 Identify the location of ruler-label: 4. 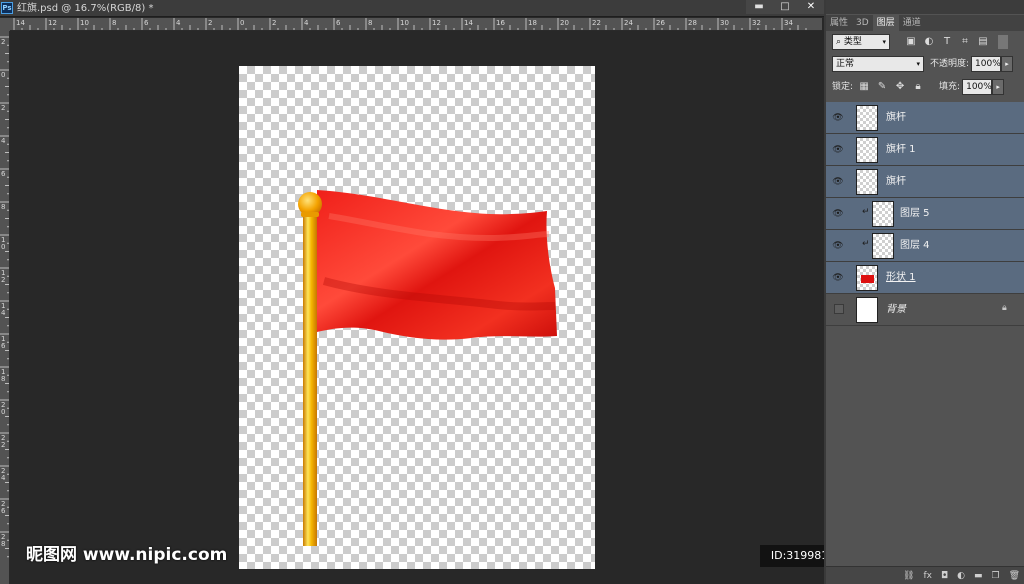
(178, 23).